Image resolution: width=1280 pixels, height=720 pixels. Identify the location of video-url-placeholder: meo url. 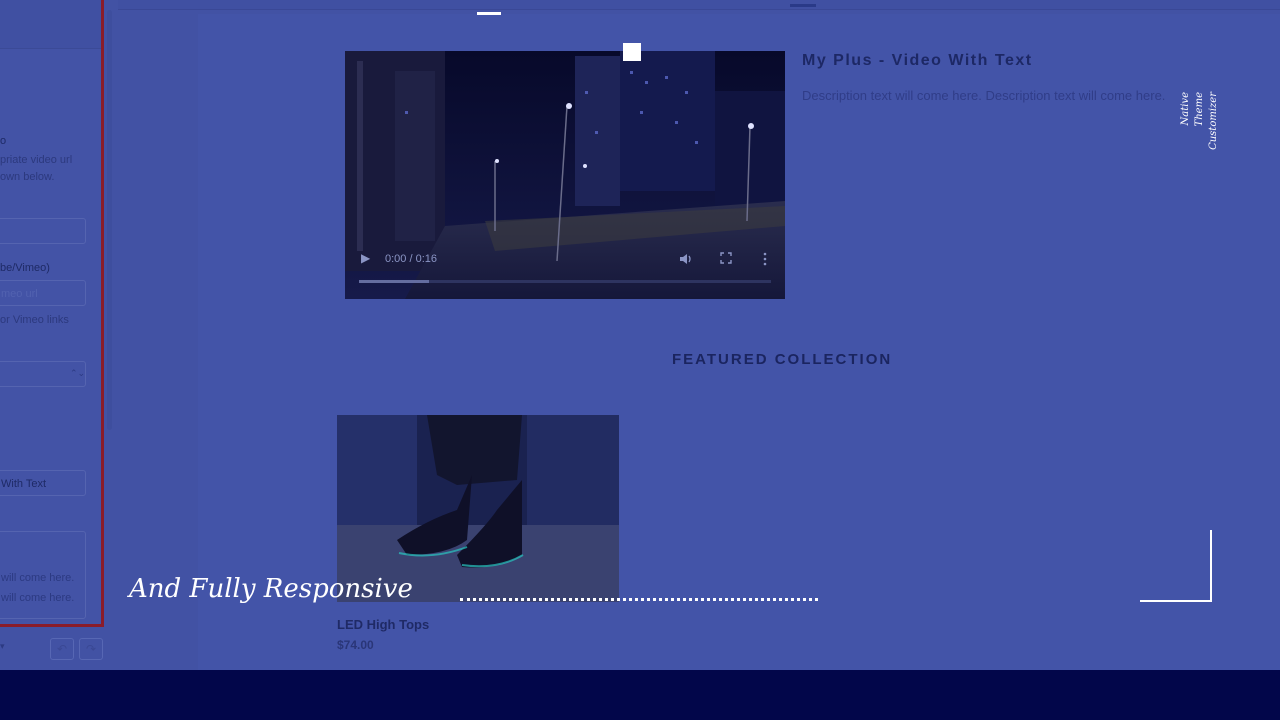
(19, 294).